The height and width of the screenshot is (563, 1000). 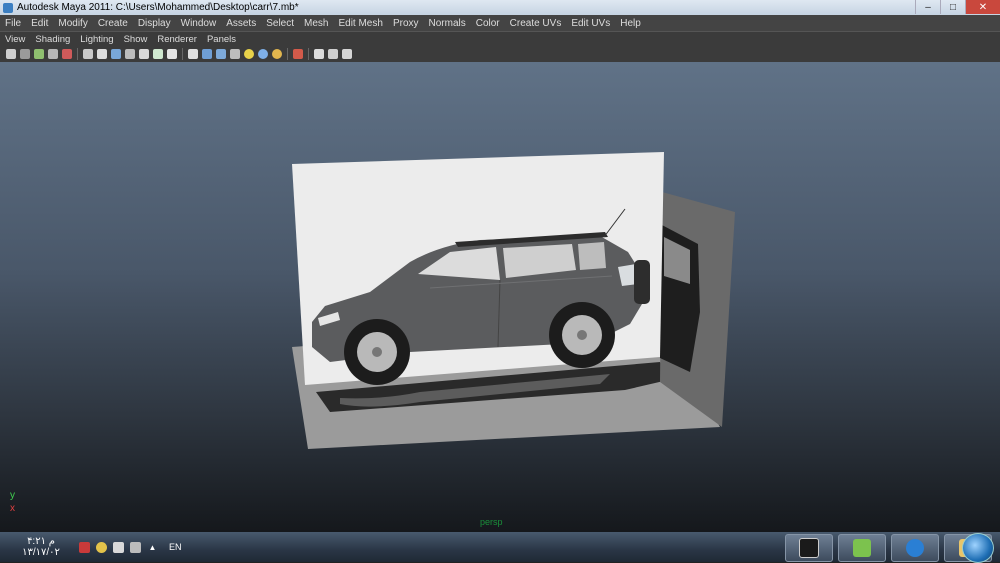 I want to click on camera-attributes-icon, so click(x=25, y=54).